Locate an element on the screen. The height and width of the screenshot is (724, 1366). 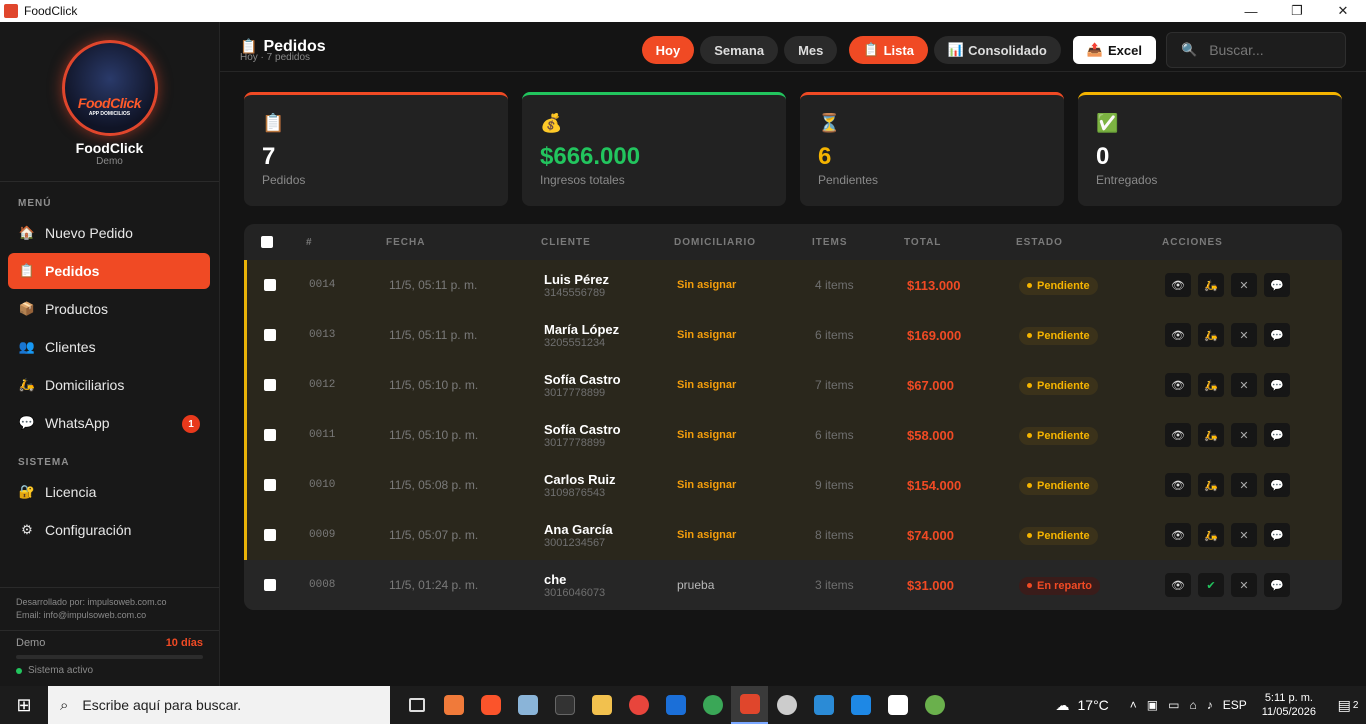
app-icon-dark is located at coordinates (564, 705).